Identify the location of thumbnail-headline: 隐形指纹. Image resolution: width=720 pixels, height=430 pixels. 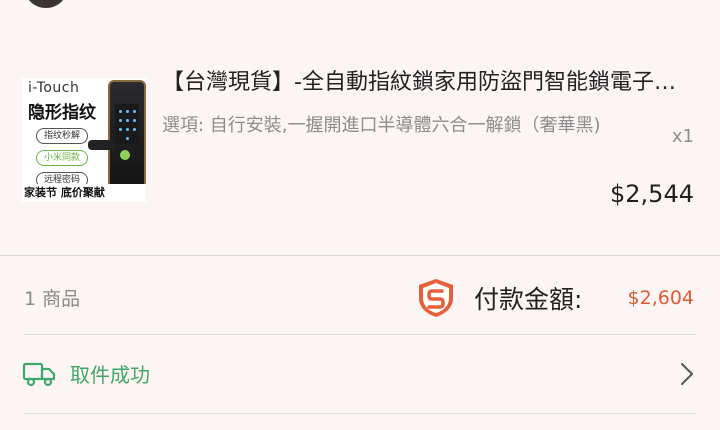
(62, 113).